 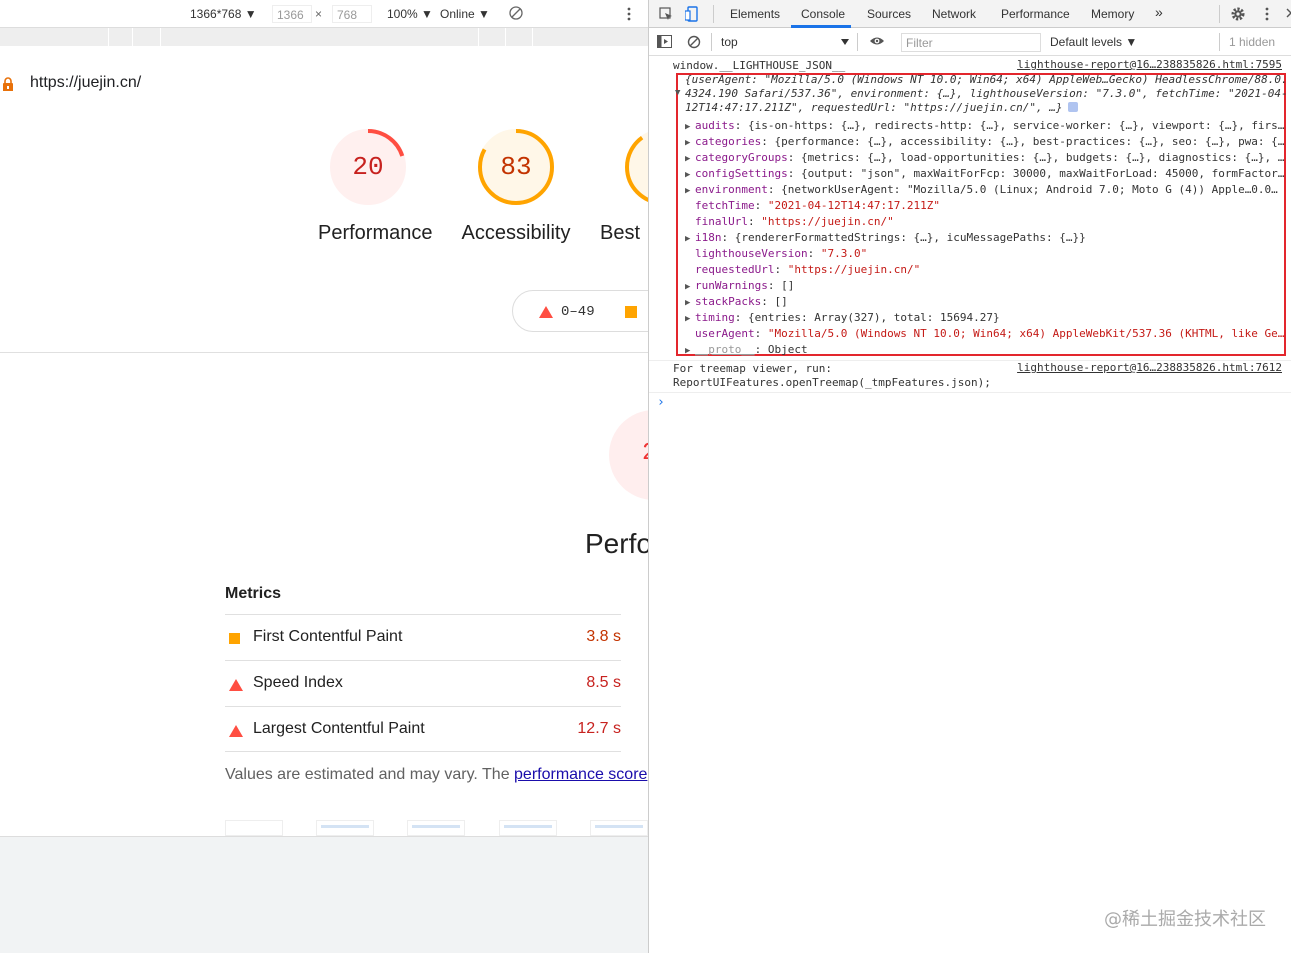 I want to click on report-url: https://juejin.cn/, so click(x=85, y=83).